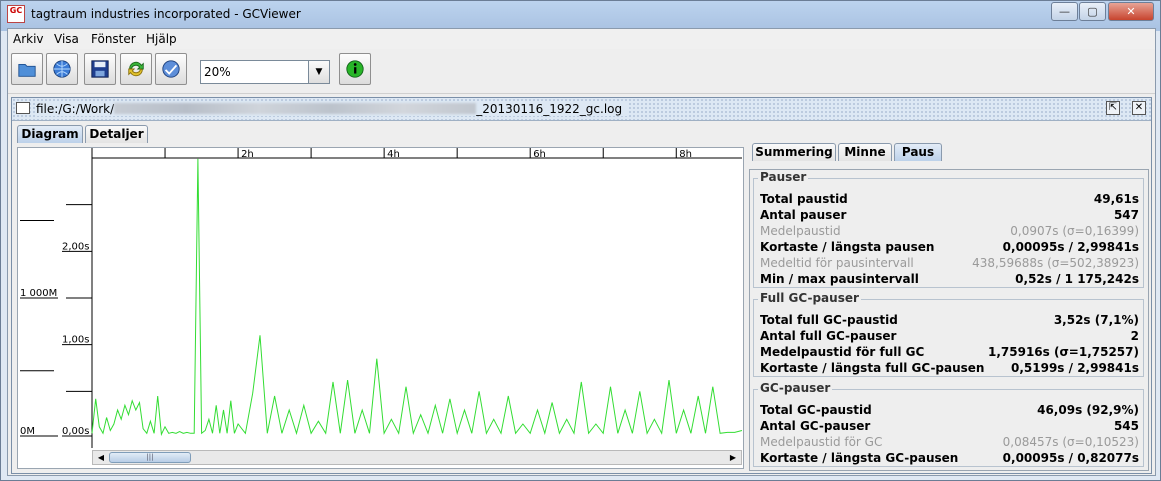  What do you see at coordinates (795, 388) in the screenshot?
I see `group-title: GC-pauser` at bounding box center [795, 388].